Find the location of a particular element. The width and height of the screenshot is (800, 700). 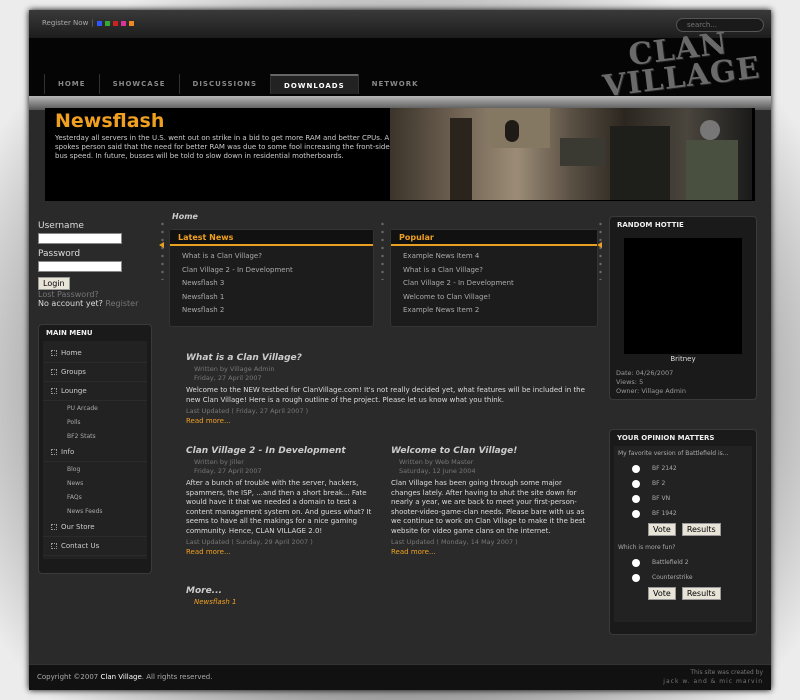

nav-showcase: SHOWCASE is located at coordinates (138, 84).